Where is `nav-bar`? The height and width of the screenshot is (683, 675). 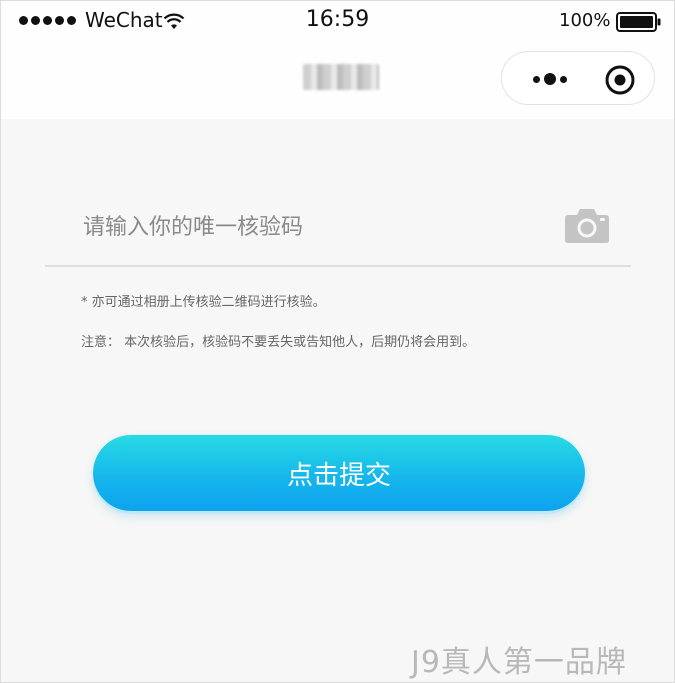
nav-bar is located at coordinates (337, 80).